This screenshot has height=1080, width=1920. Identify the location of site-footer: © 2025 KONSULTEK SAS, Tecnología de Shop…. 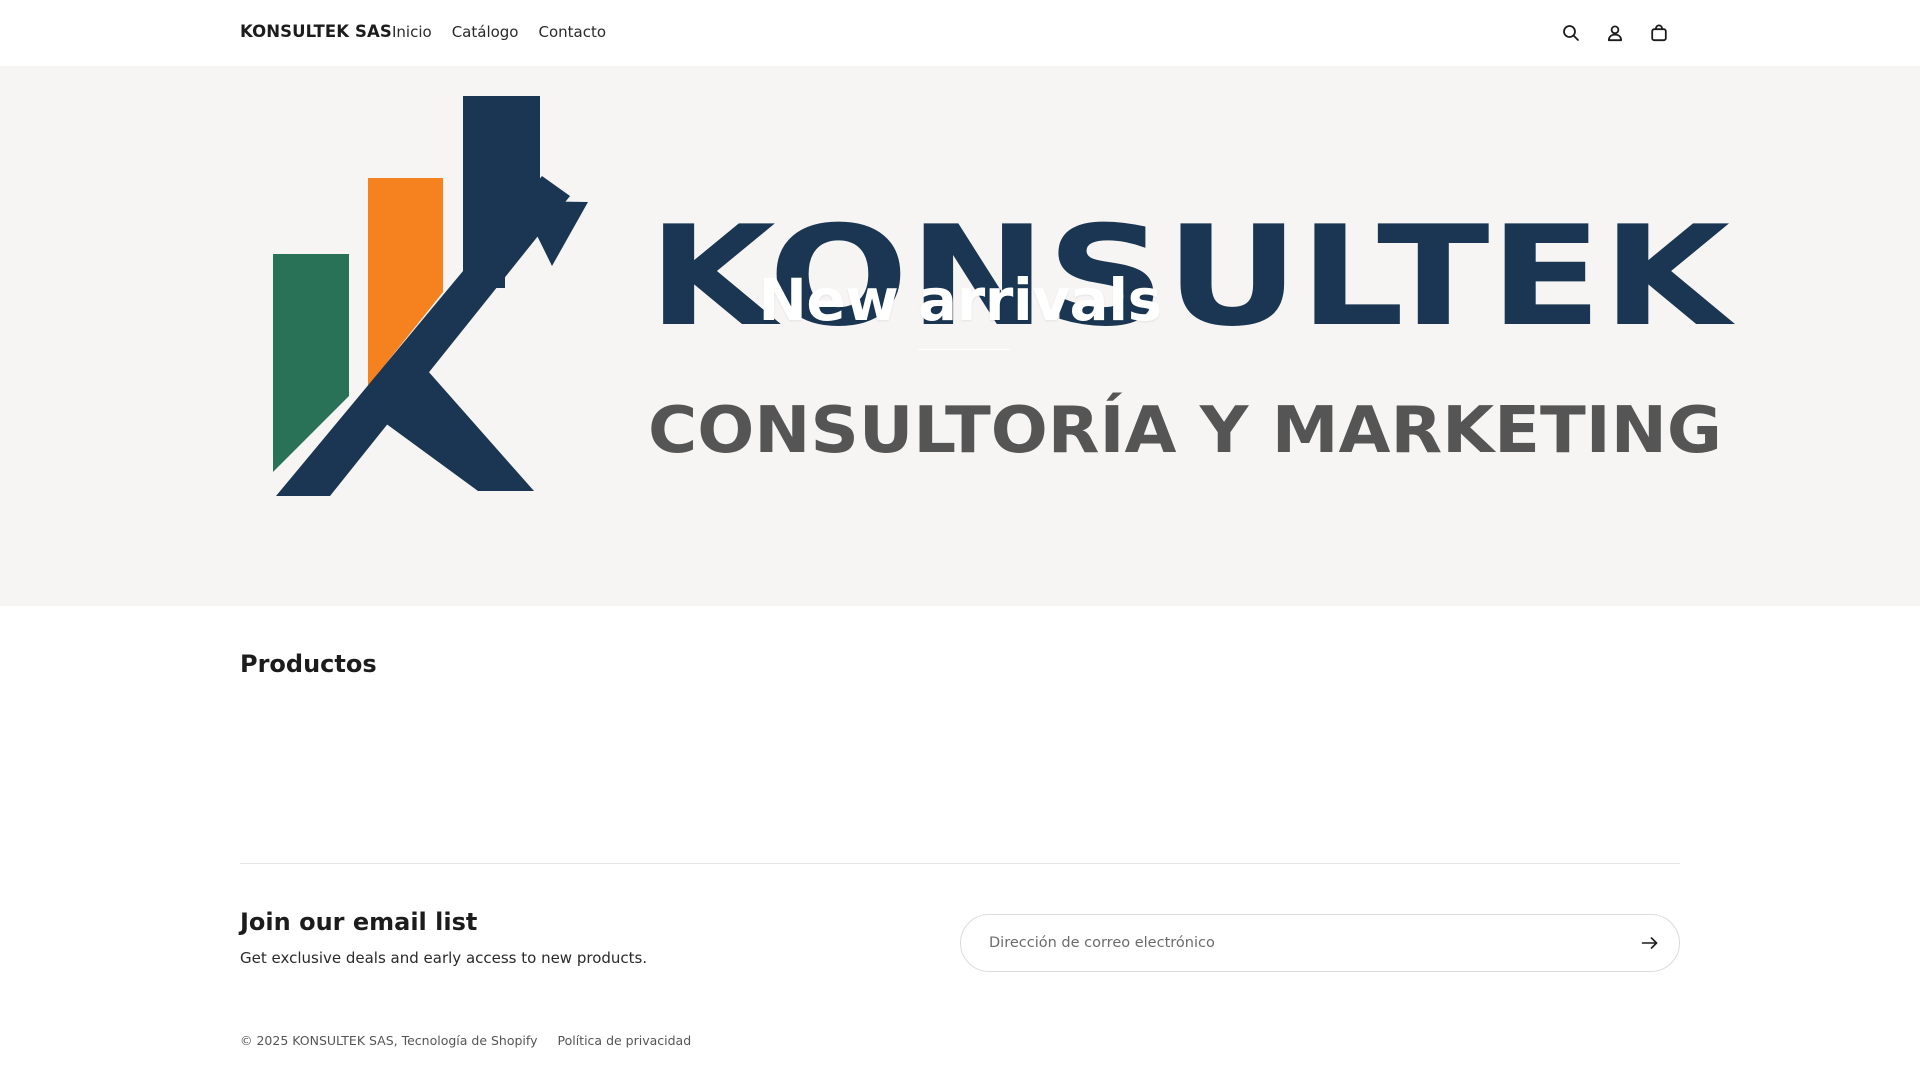
(465, 1040).